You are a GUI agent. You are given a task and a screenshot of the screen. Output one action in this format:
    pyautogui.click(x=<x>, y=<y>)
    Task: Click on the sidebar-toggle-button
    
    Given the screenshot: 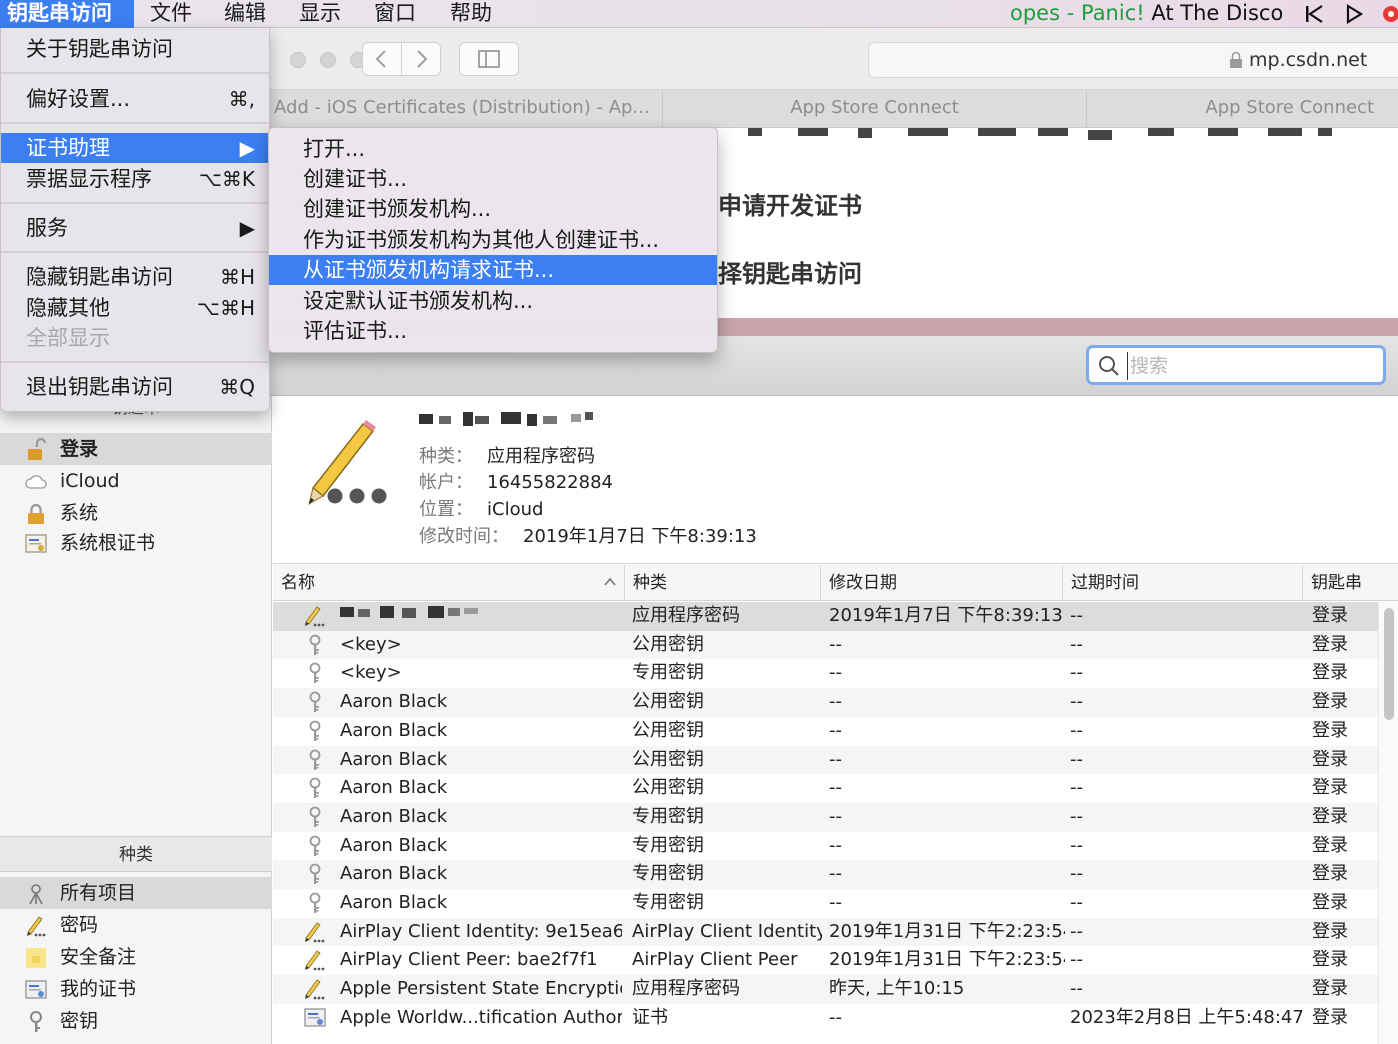 What is the action you would take?
    pyautogui.click(x=489, y=59)
    